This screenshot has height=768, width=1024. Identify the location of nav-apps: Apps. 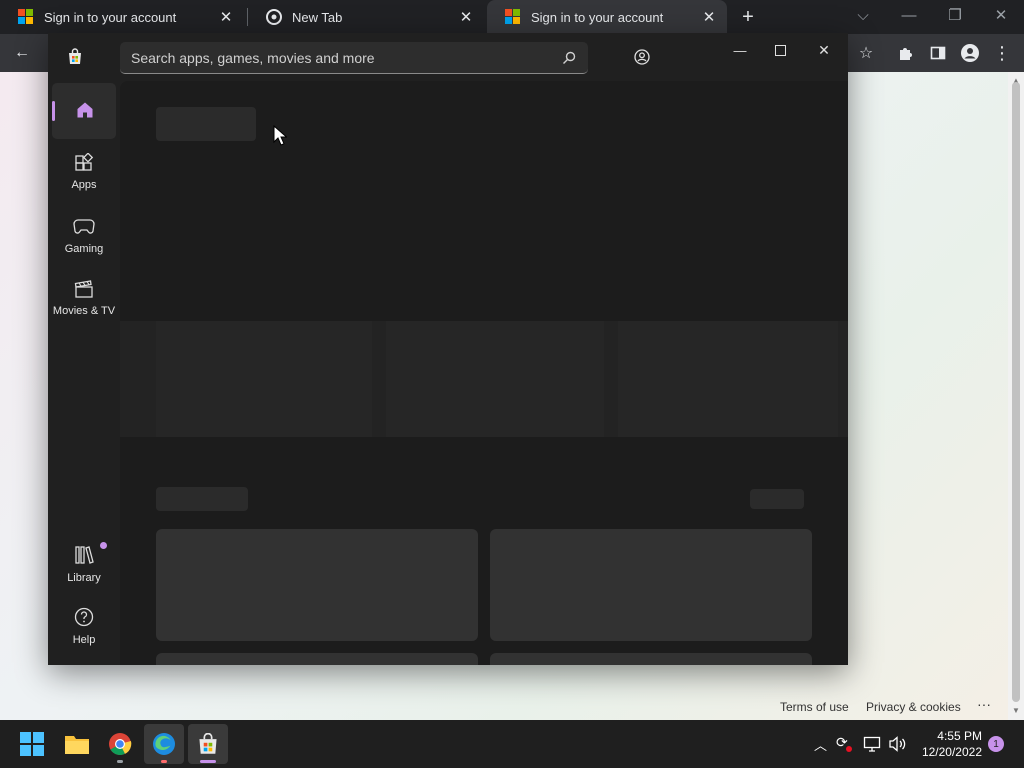
(84, 172).